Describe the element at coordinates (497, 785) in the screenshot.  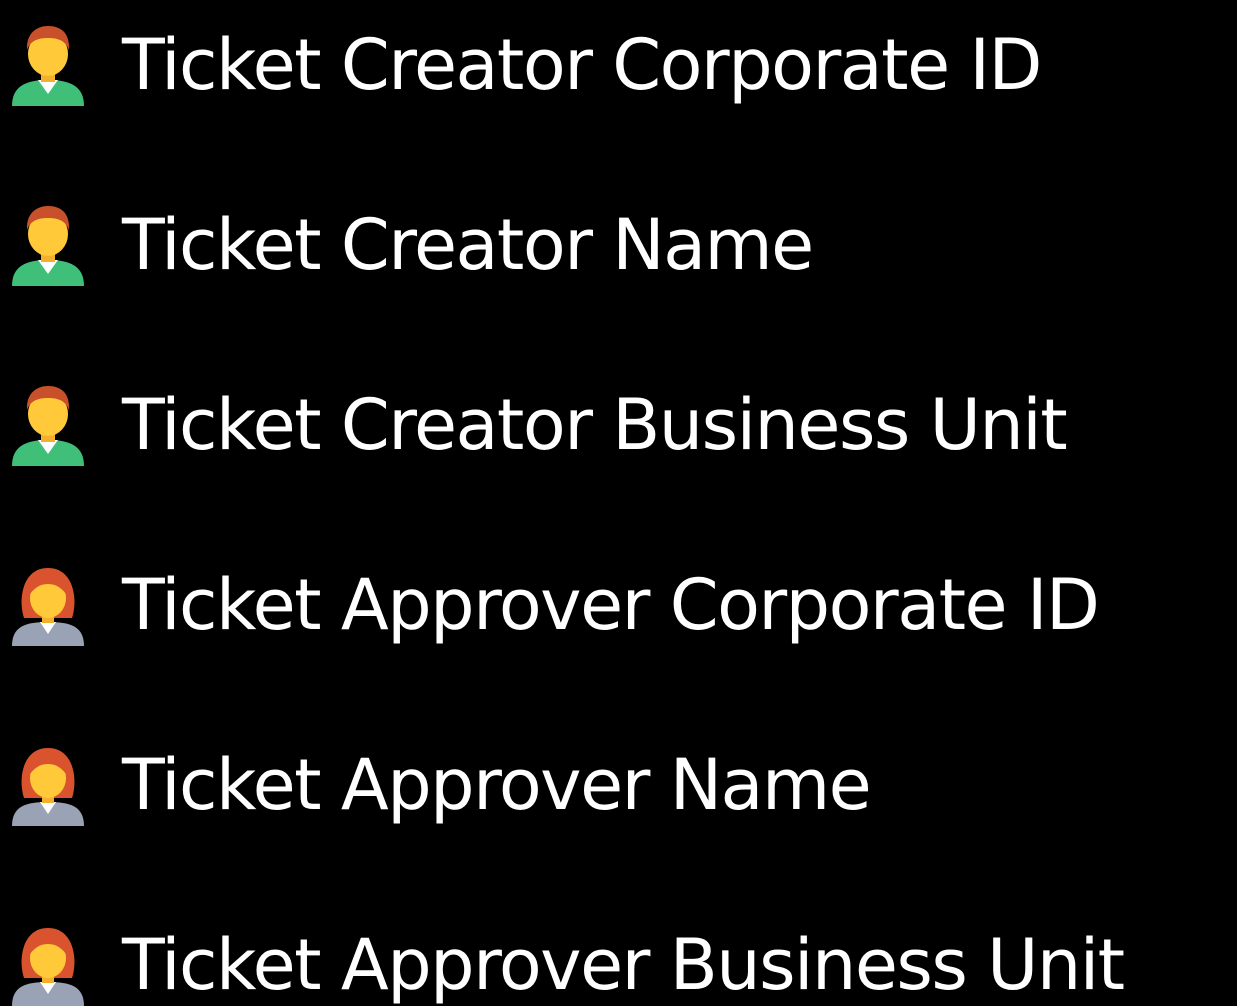
I see `list-item-label: Ticket Approver Name` at that location.